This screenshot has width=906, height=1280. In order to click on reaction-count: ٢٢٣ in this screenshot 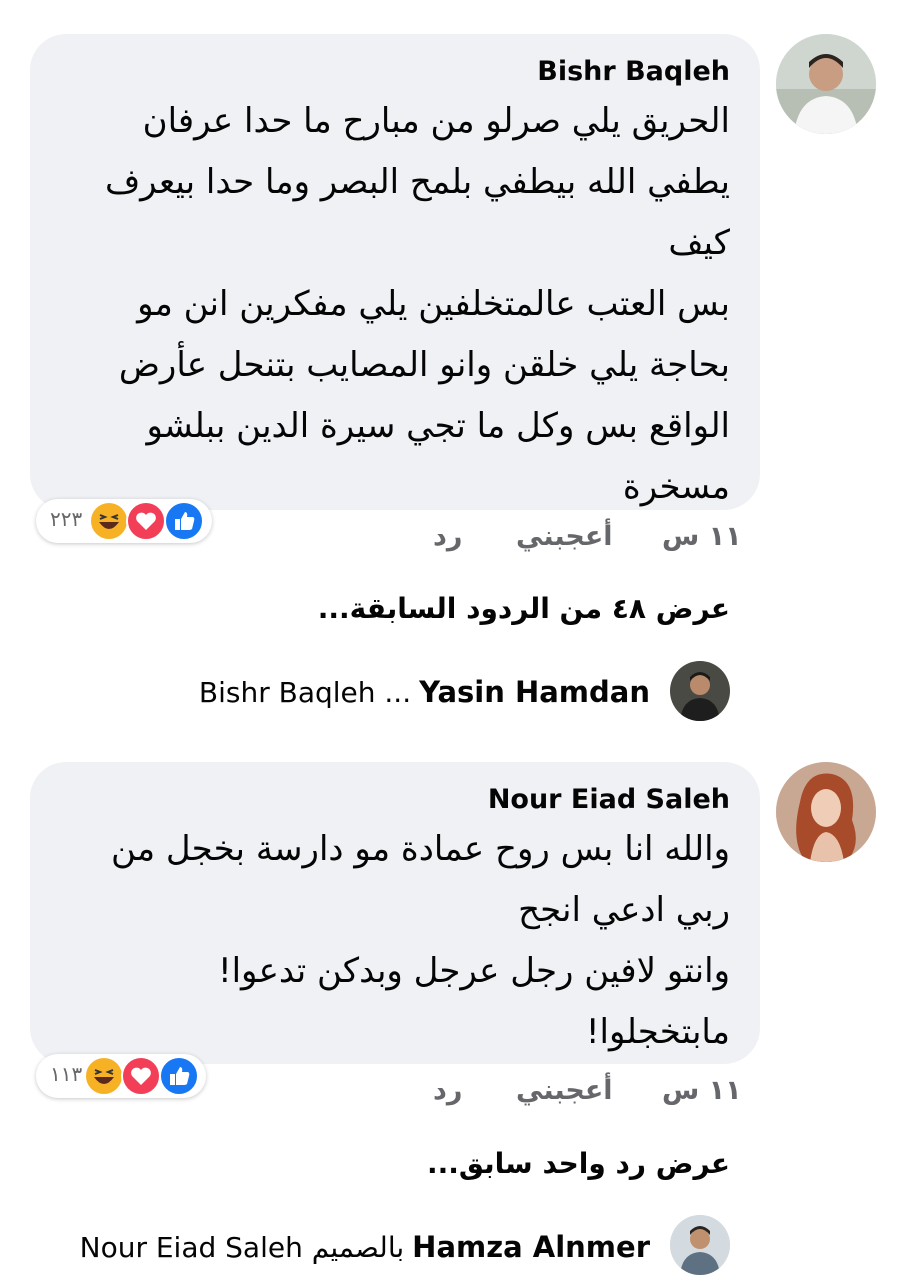, I will do `click(66, 519)`.